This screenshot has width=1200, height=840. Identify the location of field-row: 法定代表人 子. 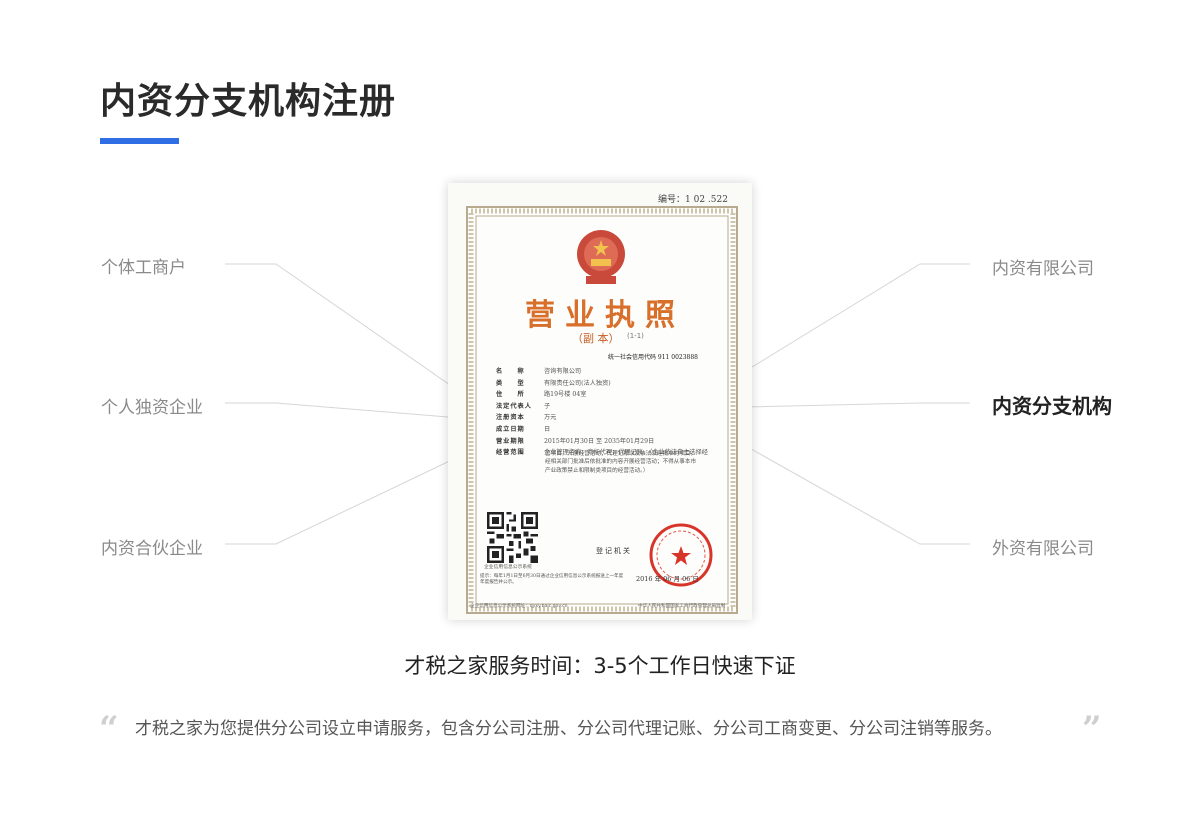
(612, 407).